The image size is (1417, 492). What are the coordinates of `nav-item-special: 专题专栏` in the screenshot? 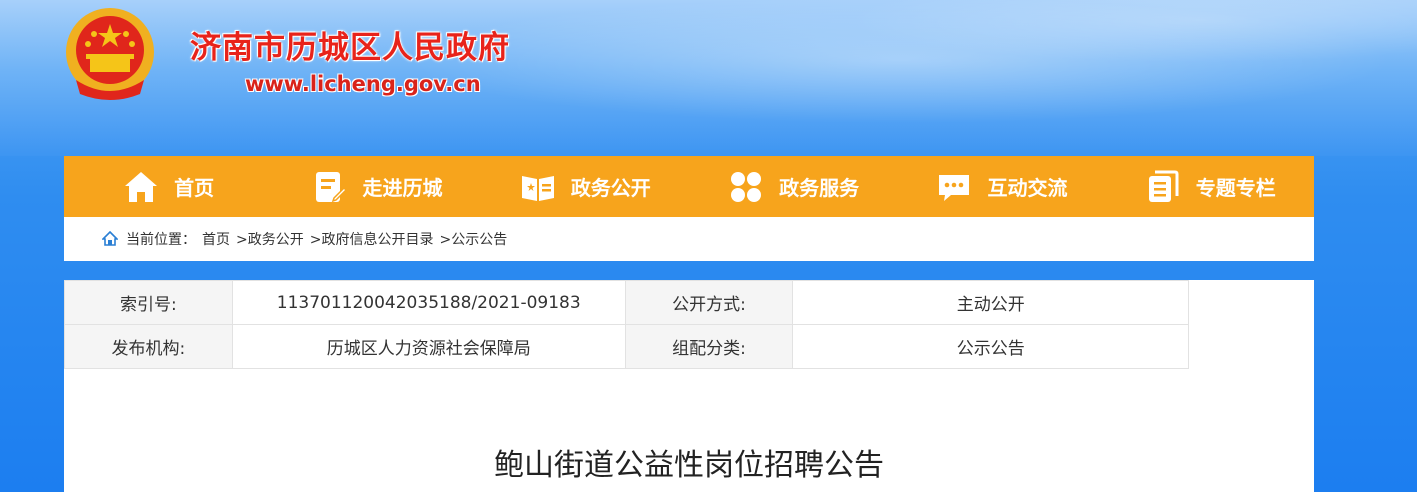 It's located at (1210, 186).